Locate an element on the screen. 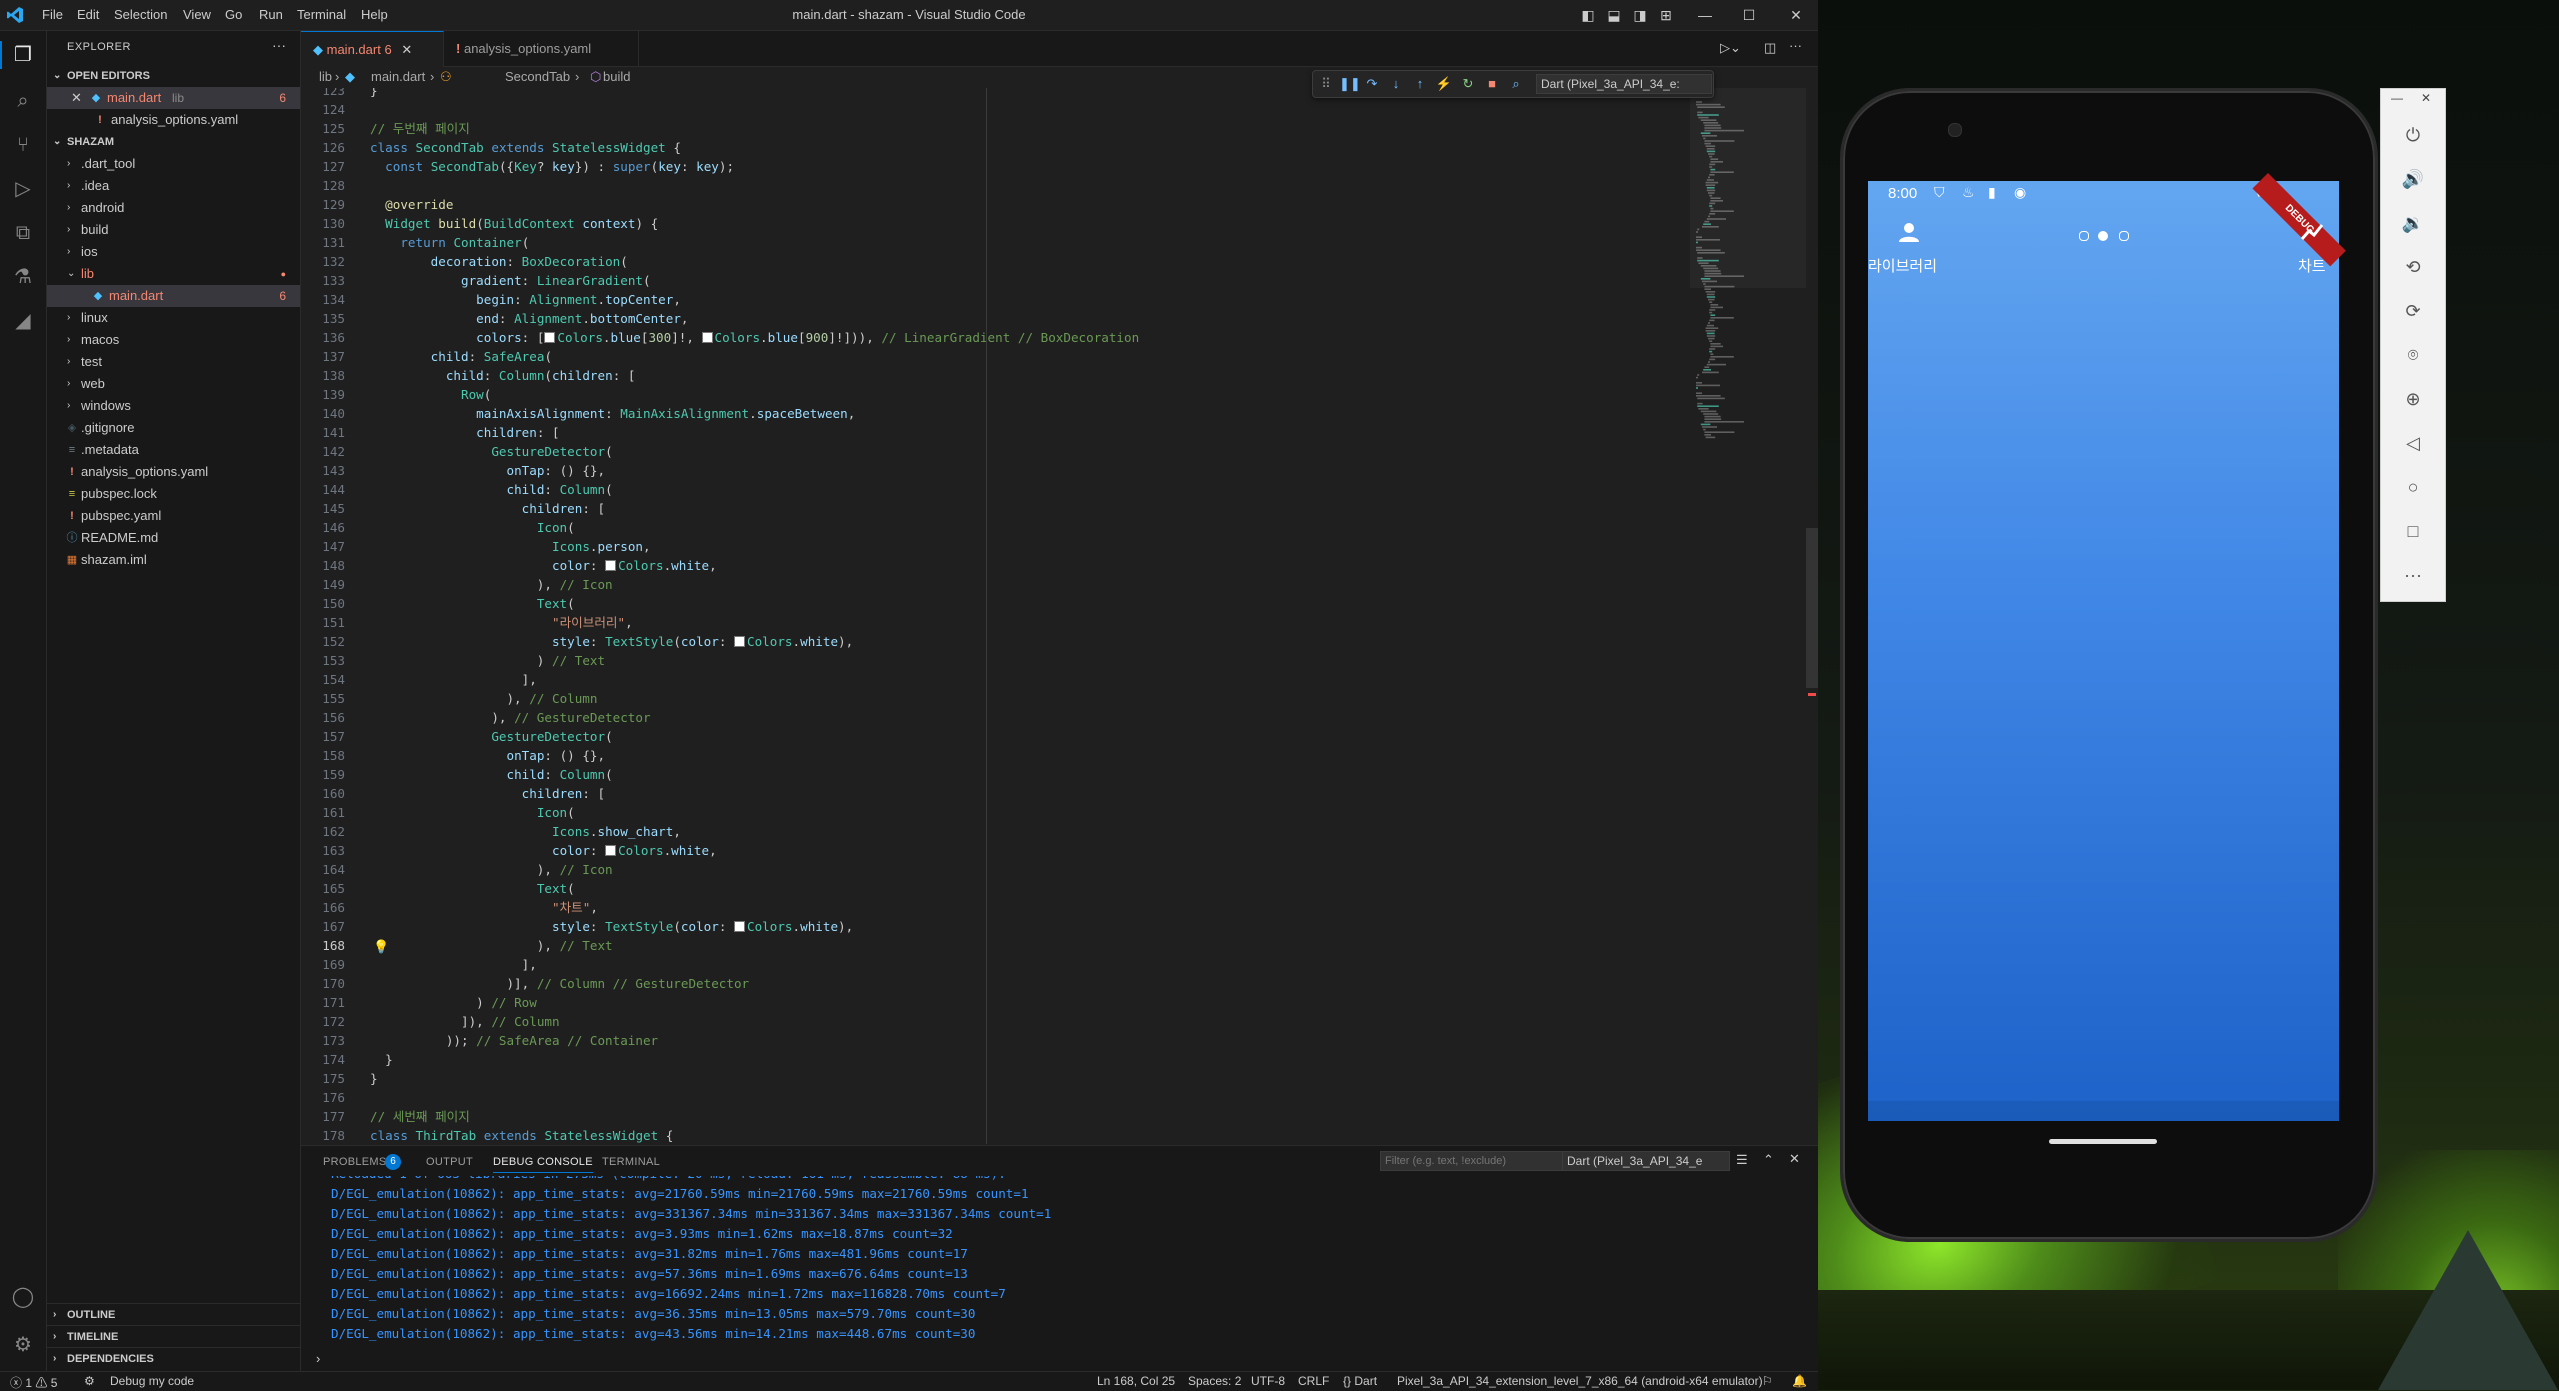  rotate-left-icon: ⟲ is located at coordinates (2413, 267).